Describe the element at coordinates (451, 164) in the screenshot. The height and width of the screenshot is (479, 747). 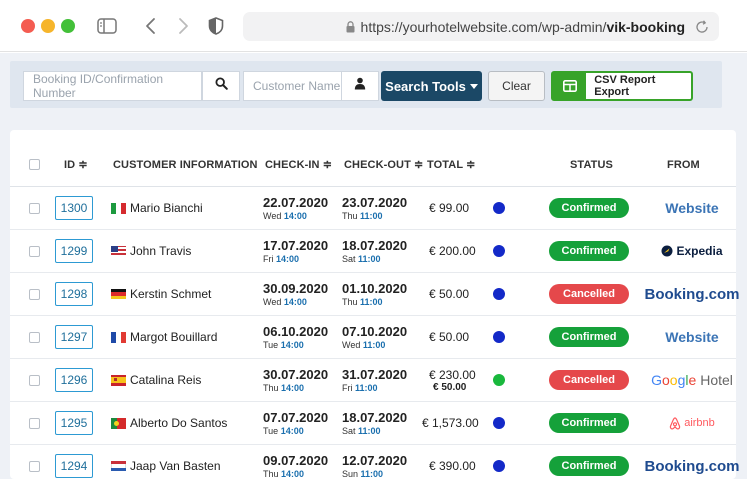
I see `header-total: TOTAL ≑` at that location.